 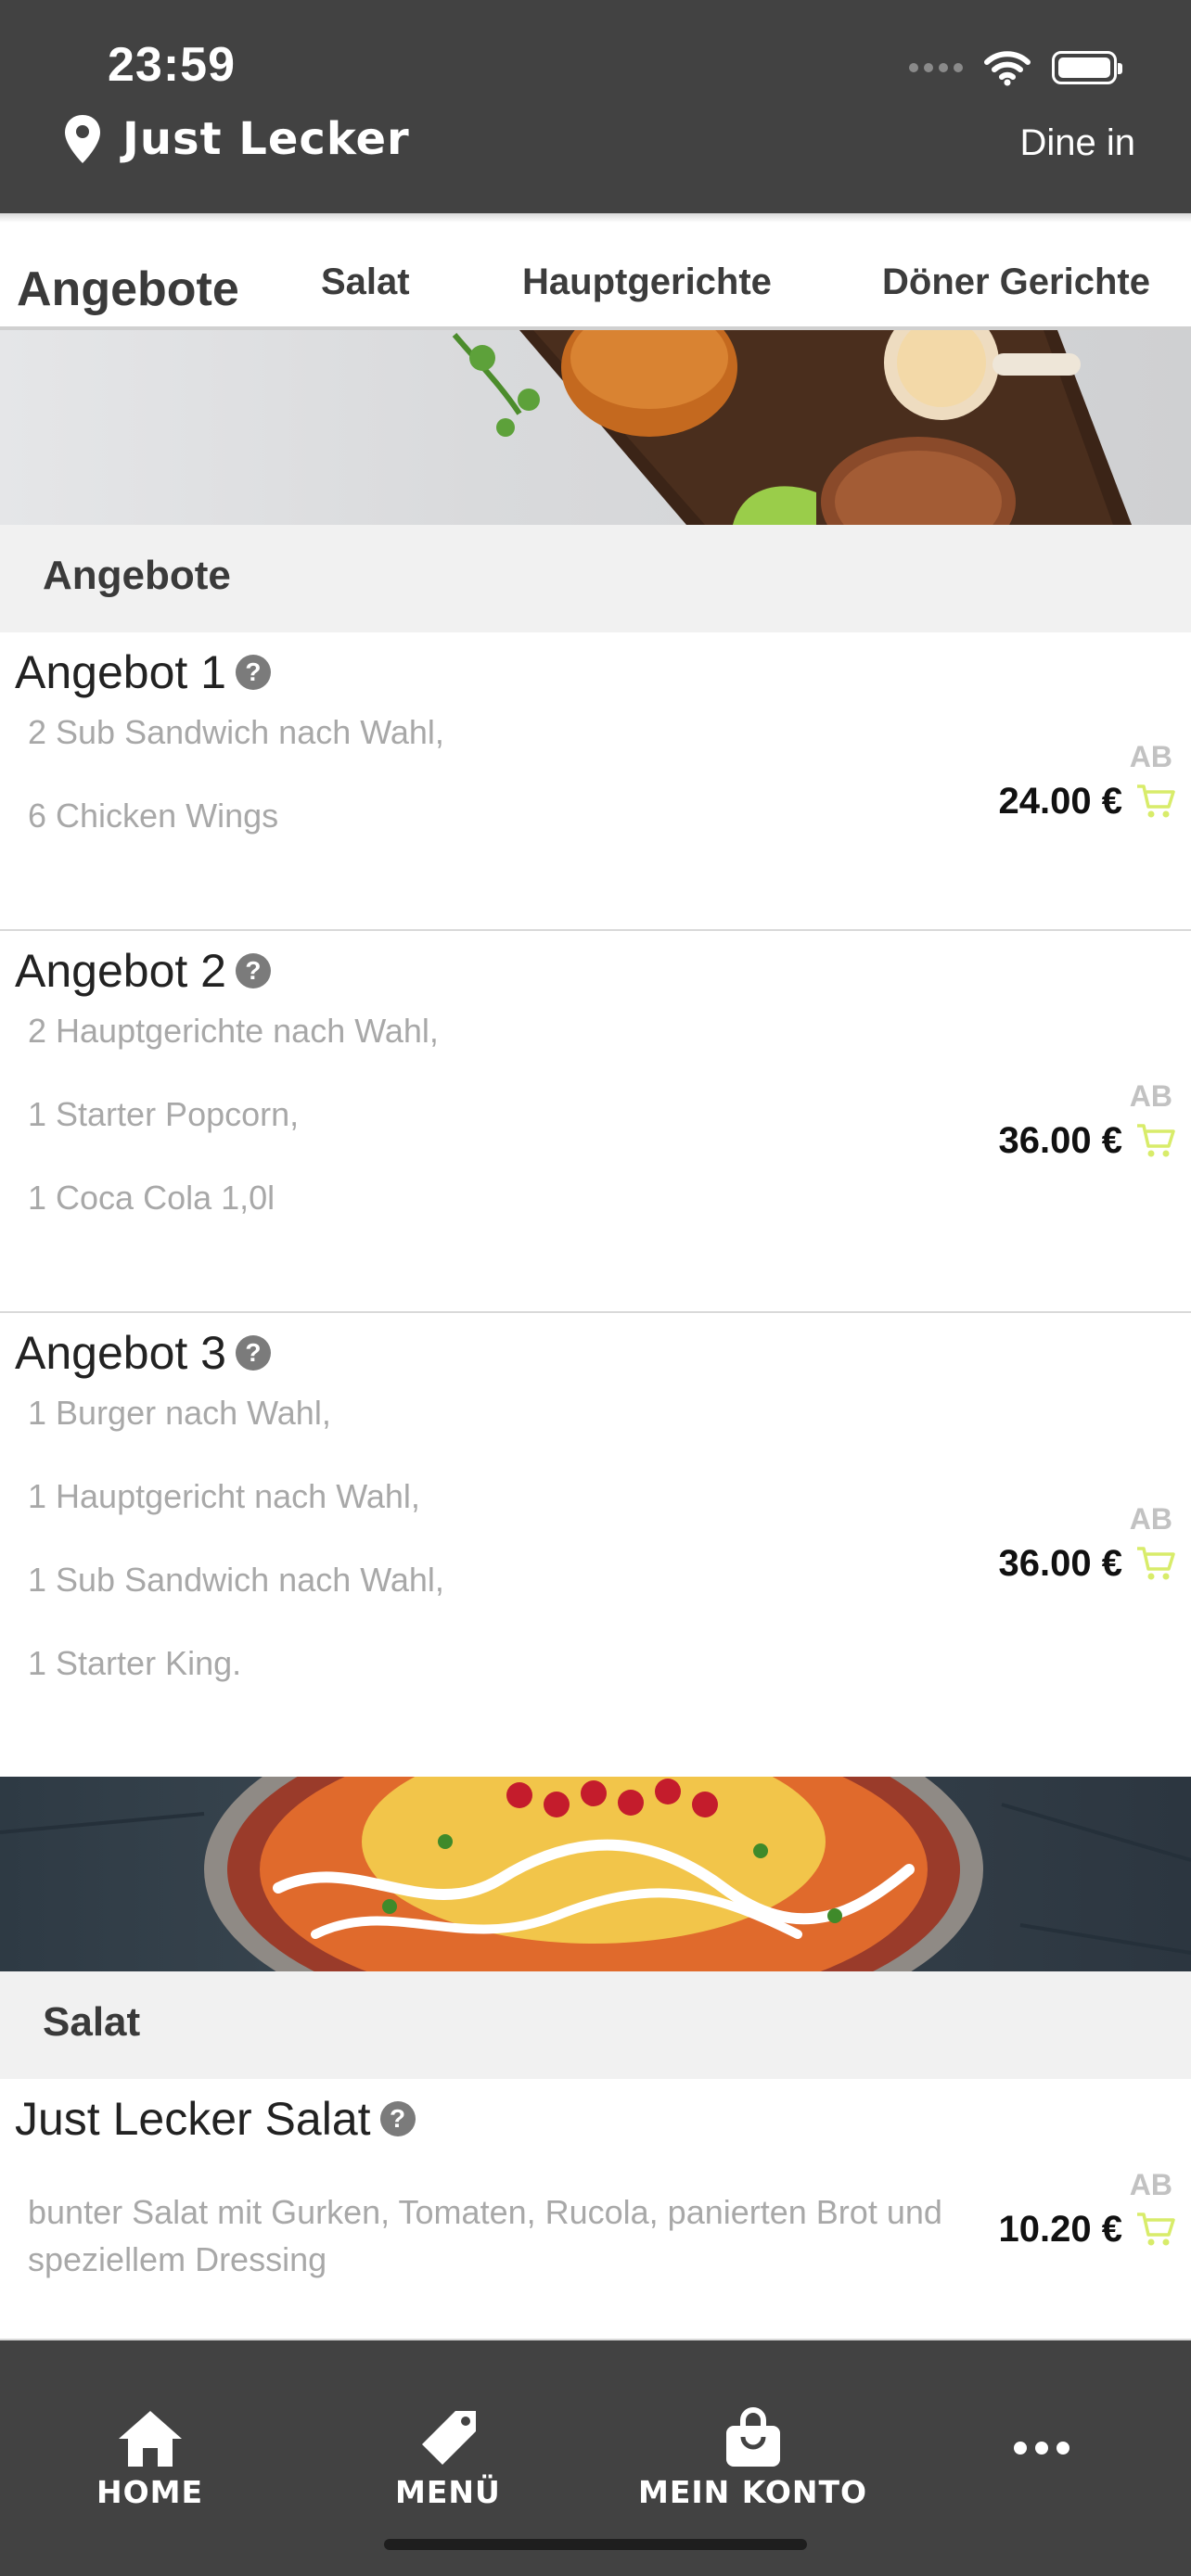 What do you see at coordinates (172, 65) in the screenshot?
I see `status-time: 23:59` at bounding box center [172, 65].